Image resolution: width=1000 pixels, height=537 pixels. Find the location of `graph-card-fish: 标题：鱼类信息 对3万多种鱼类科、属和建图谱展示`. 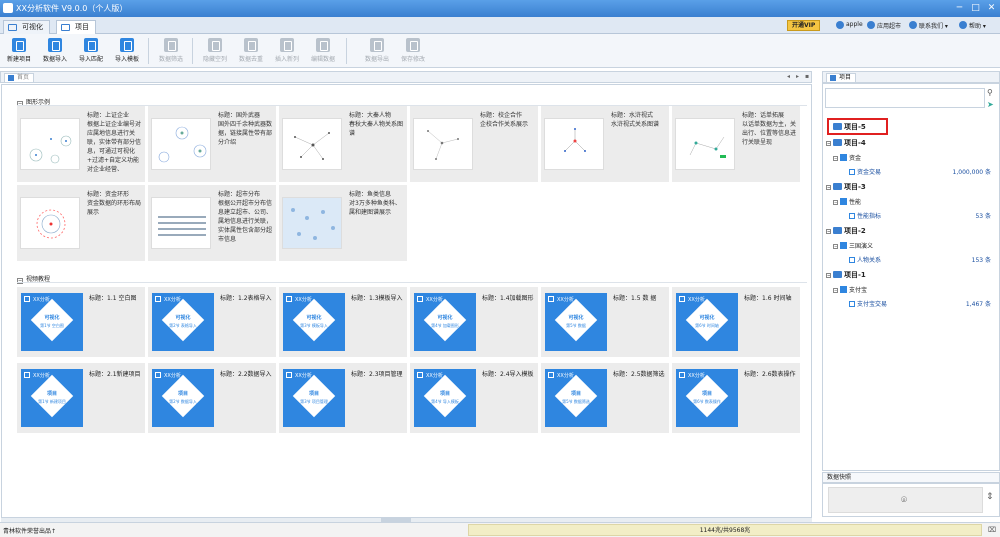

graph-card-fish: 标题：鱼类信息 对3万多种鱼类科、属和建图谱展示 is located at coordinates (343, 223).